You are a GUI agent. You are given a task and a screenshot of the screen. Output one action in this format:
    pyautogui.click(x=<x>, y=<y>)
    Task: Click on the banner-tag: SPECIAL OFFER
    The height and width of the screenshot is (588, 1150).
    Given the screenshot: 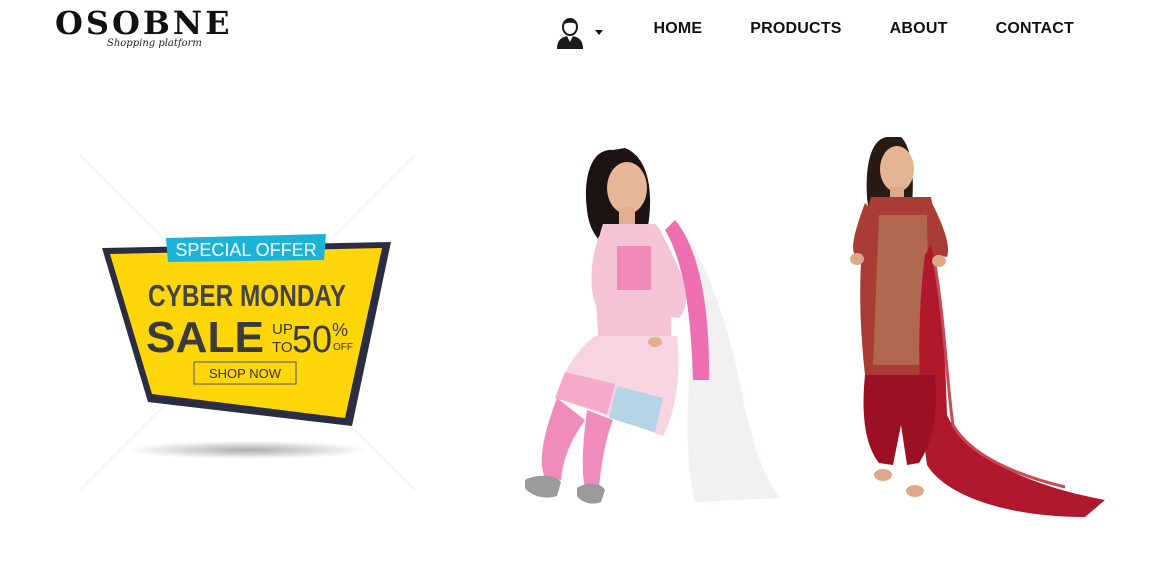 What is the action you would take?
    pyautogui.click(x=245, y=250)
    